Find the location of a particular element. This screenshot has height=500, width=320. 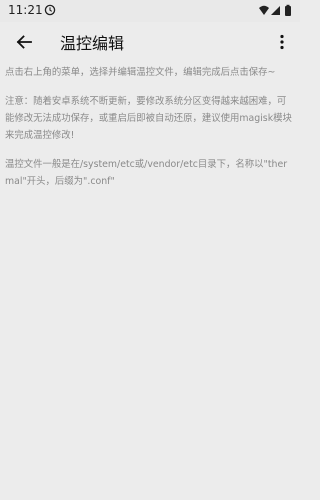

wifi-icon is located at coordinates (264, 10).